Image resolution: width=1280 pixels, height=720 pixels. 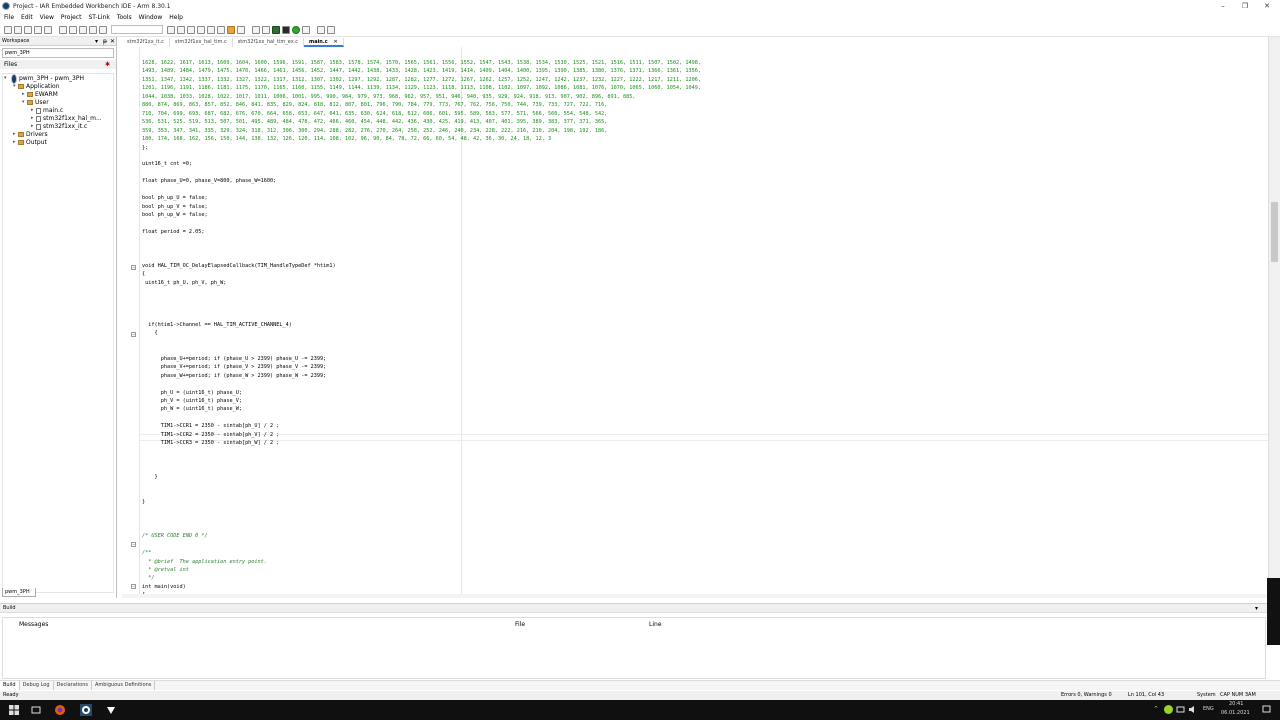 I want to click on tab-ambiguous-definitions: Ambiguous Definitions, so click(x=124, y=685).